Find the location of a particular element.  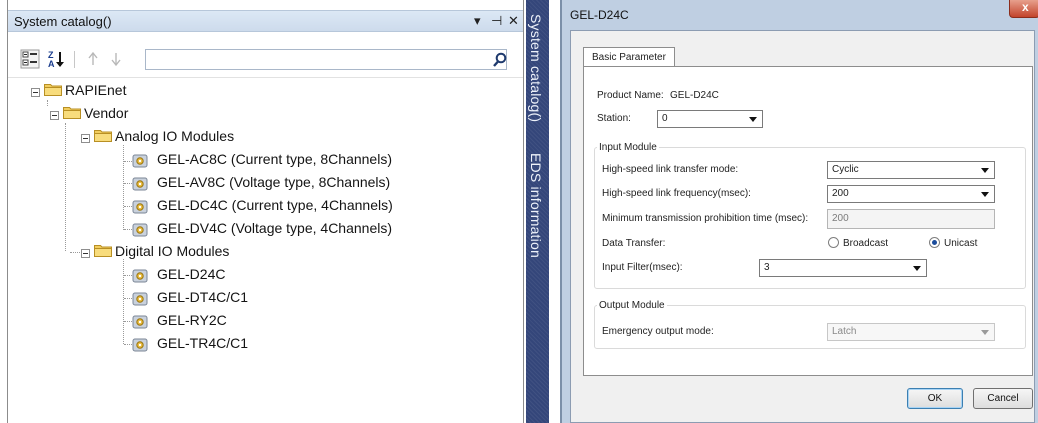

side-tab-strip: System catalog() EDS information is located at coordinates (537, 211).